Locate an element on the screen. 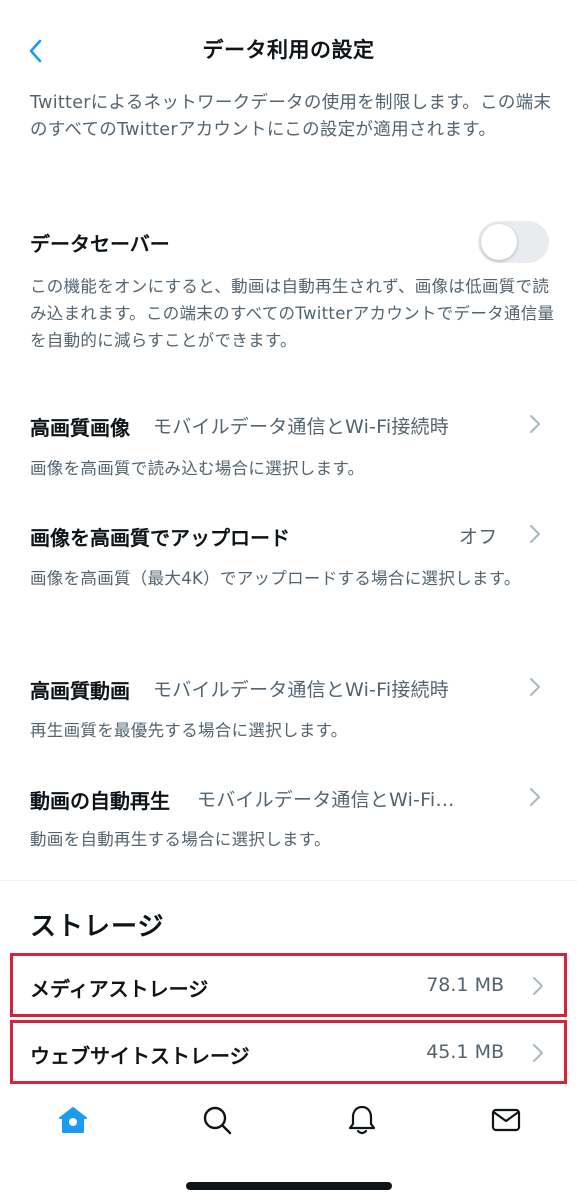 The height and width of the screenshot is (1200, 577). storage-item-title: ウェブサイトストレージ is located at coordinates (140, 1056).